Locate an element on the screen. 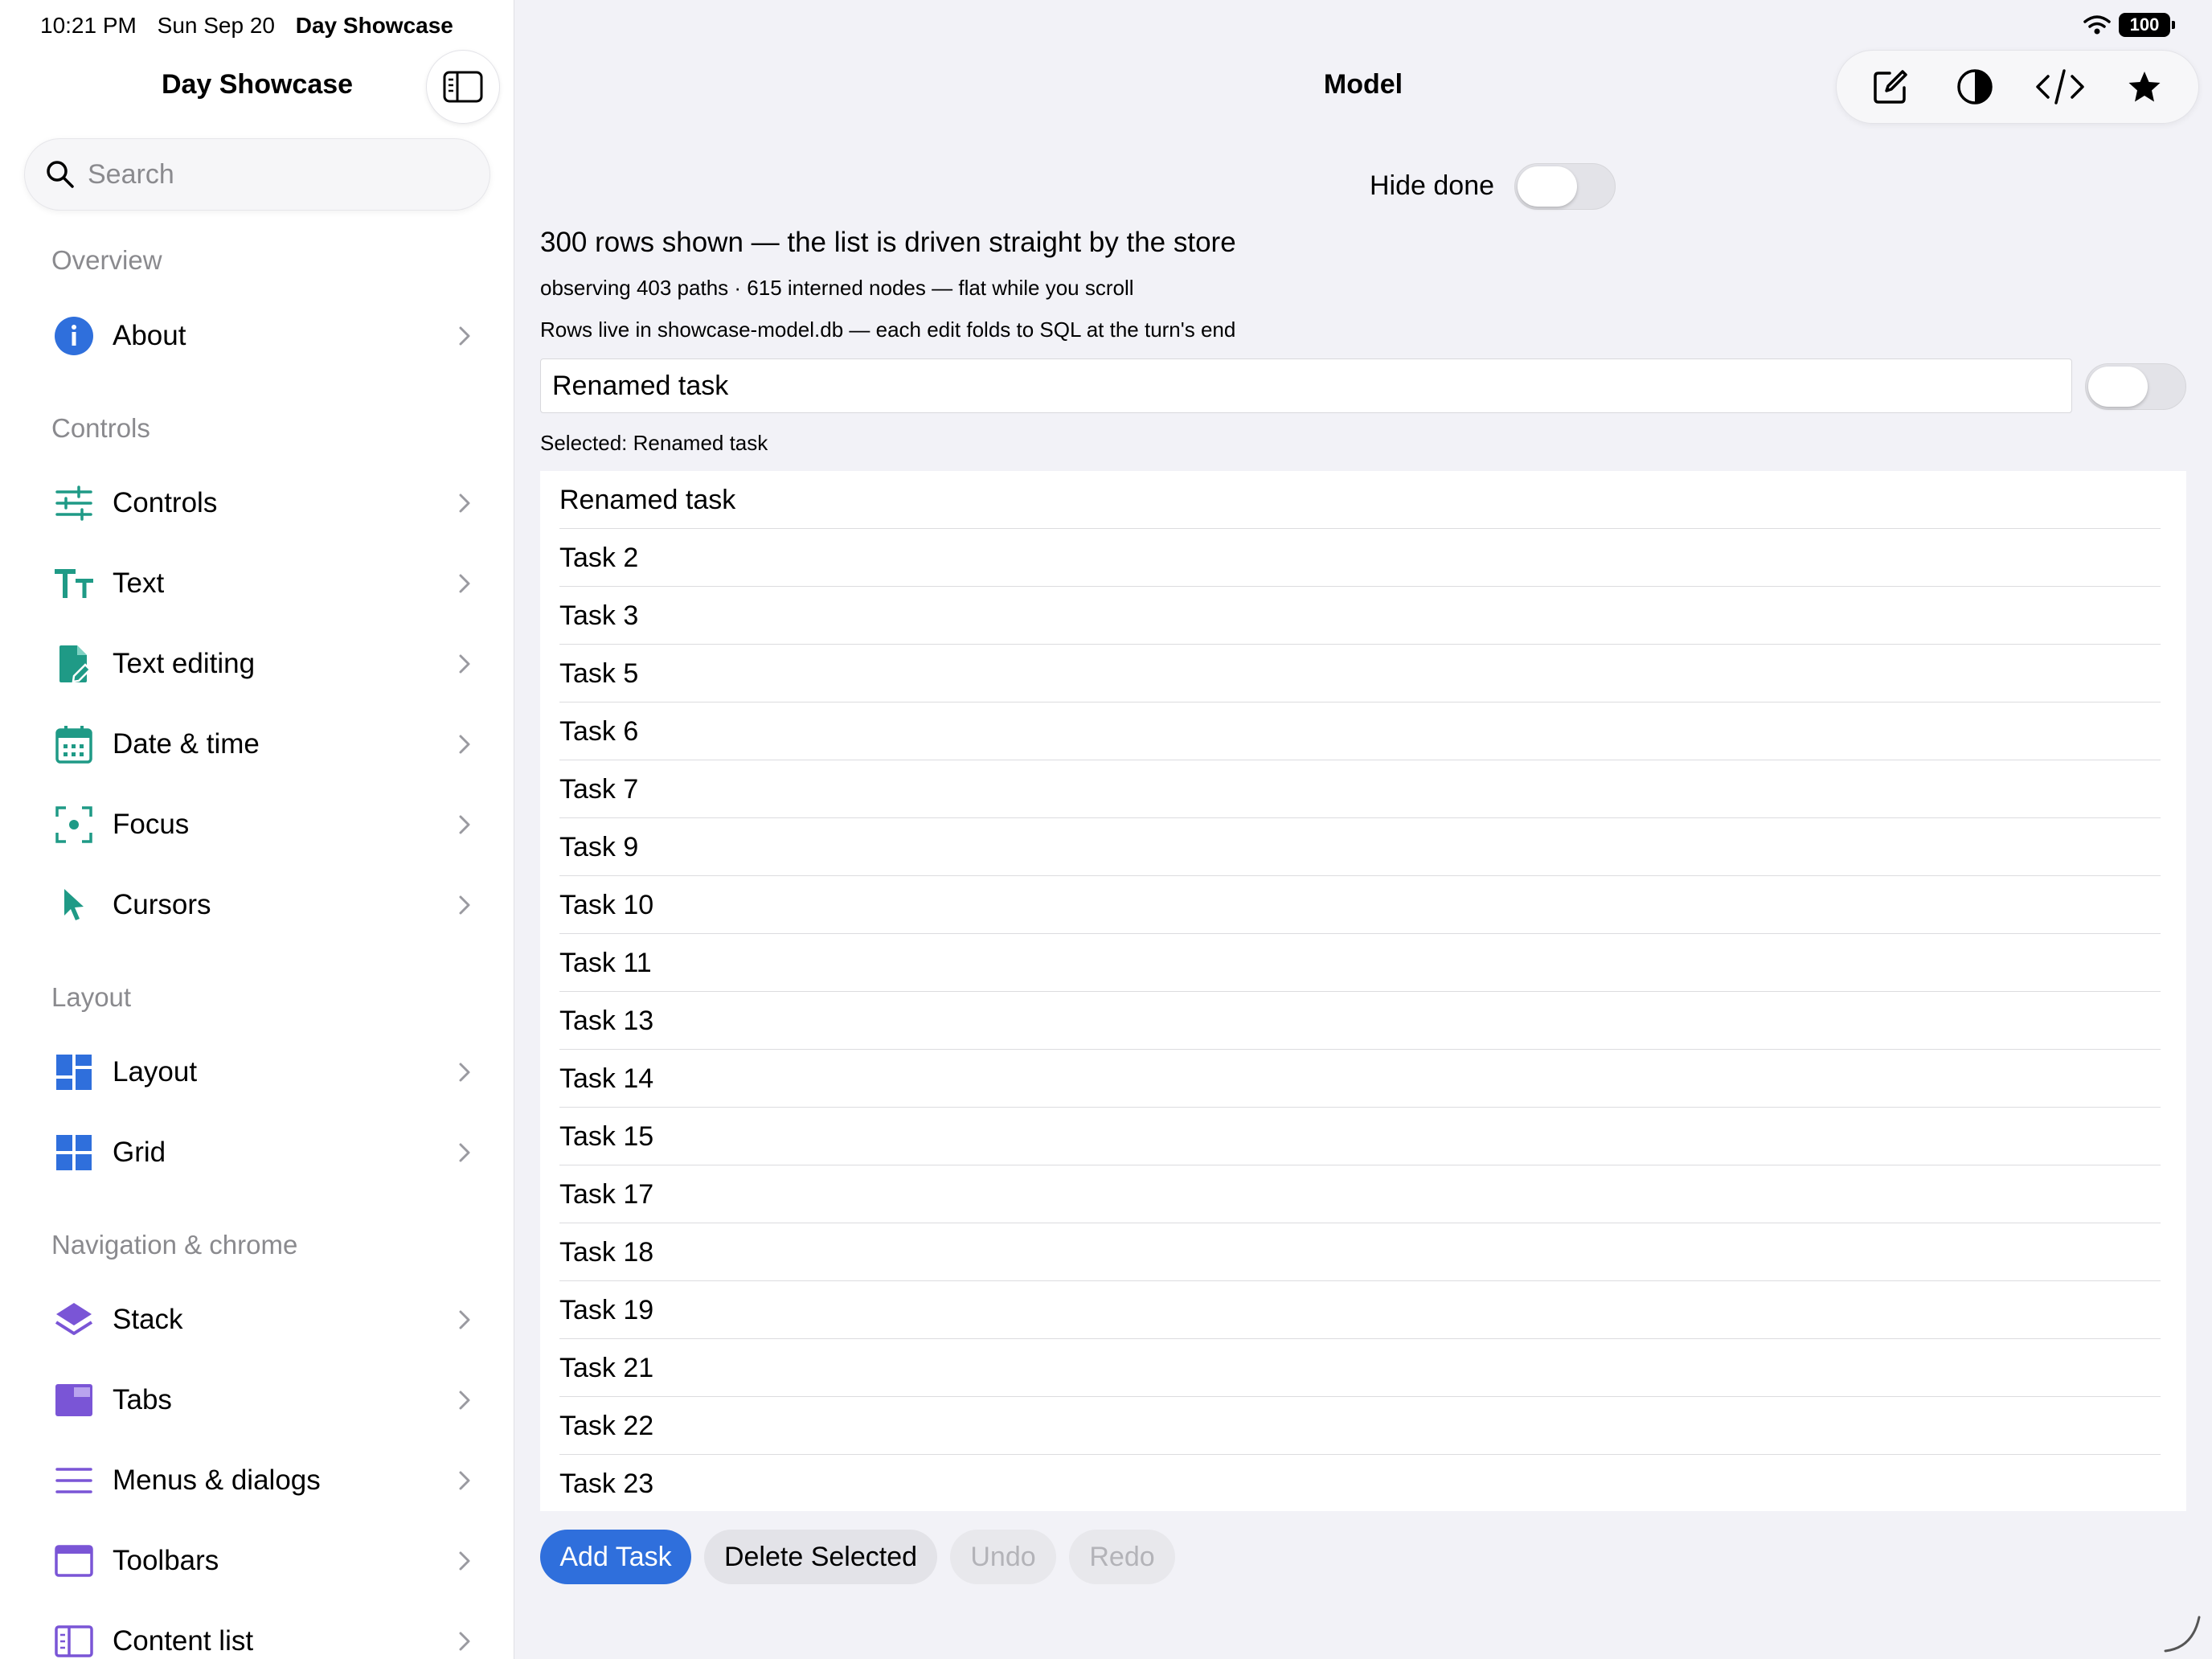  task-row: Task 5 is located at coordinates (1363, 674).